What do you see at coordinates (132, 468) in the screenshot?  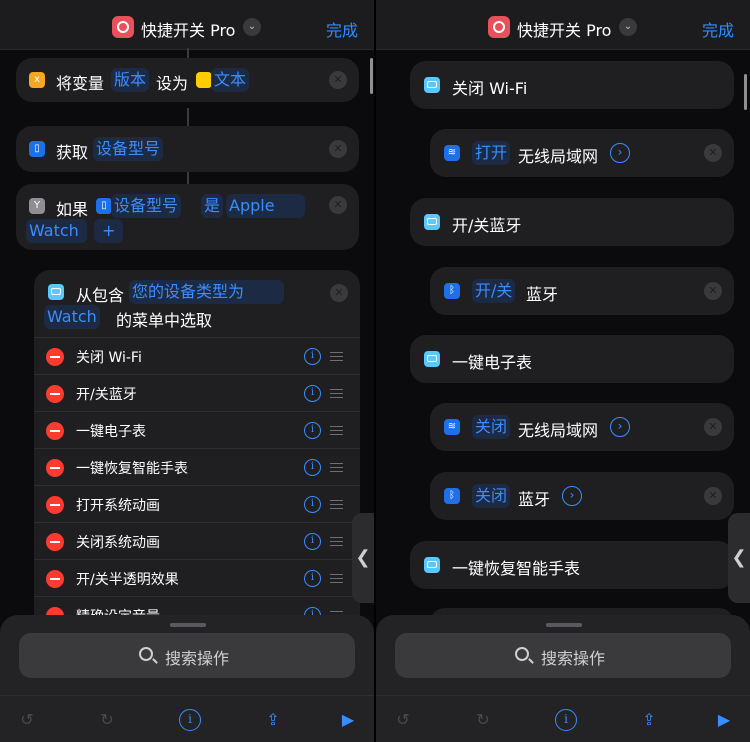 I see `menu-item-label: 一键恢复智能手表` at bounding box center [132, 468].